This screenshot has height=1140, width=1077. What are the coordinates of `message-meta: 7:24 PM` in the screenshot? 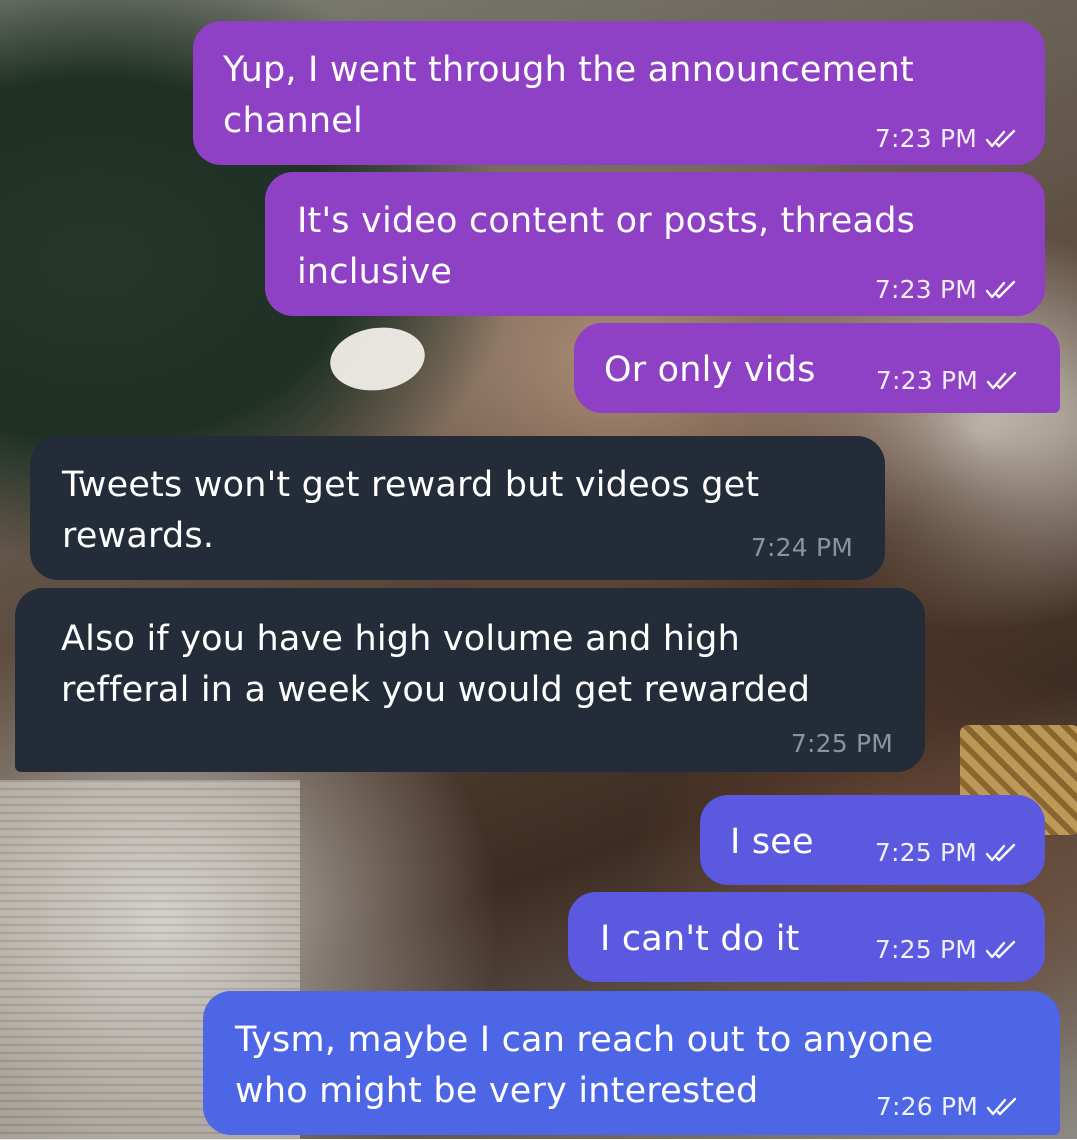 It's located at (802, 547).